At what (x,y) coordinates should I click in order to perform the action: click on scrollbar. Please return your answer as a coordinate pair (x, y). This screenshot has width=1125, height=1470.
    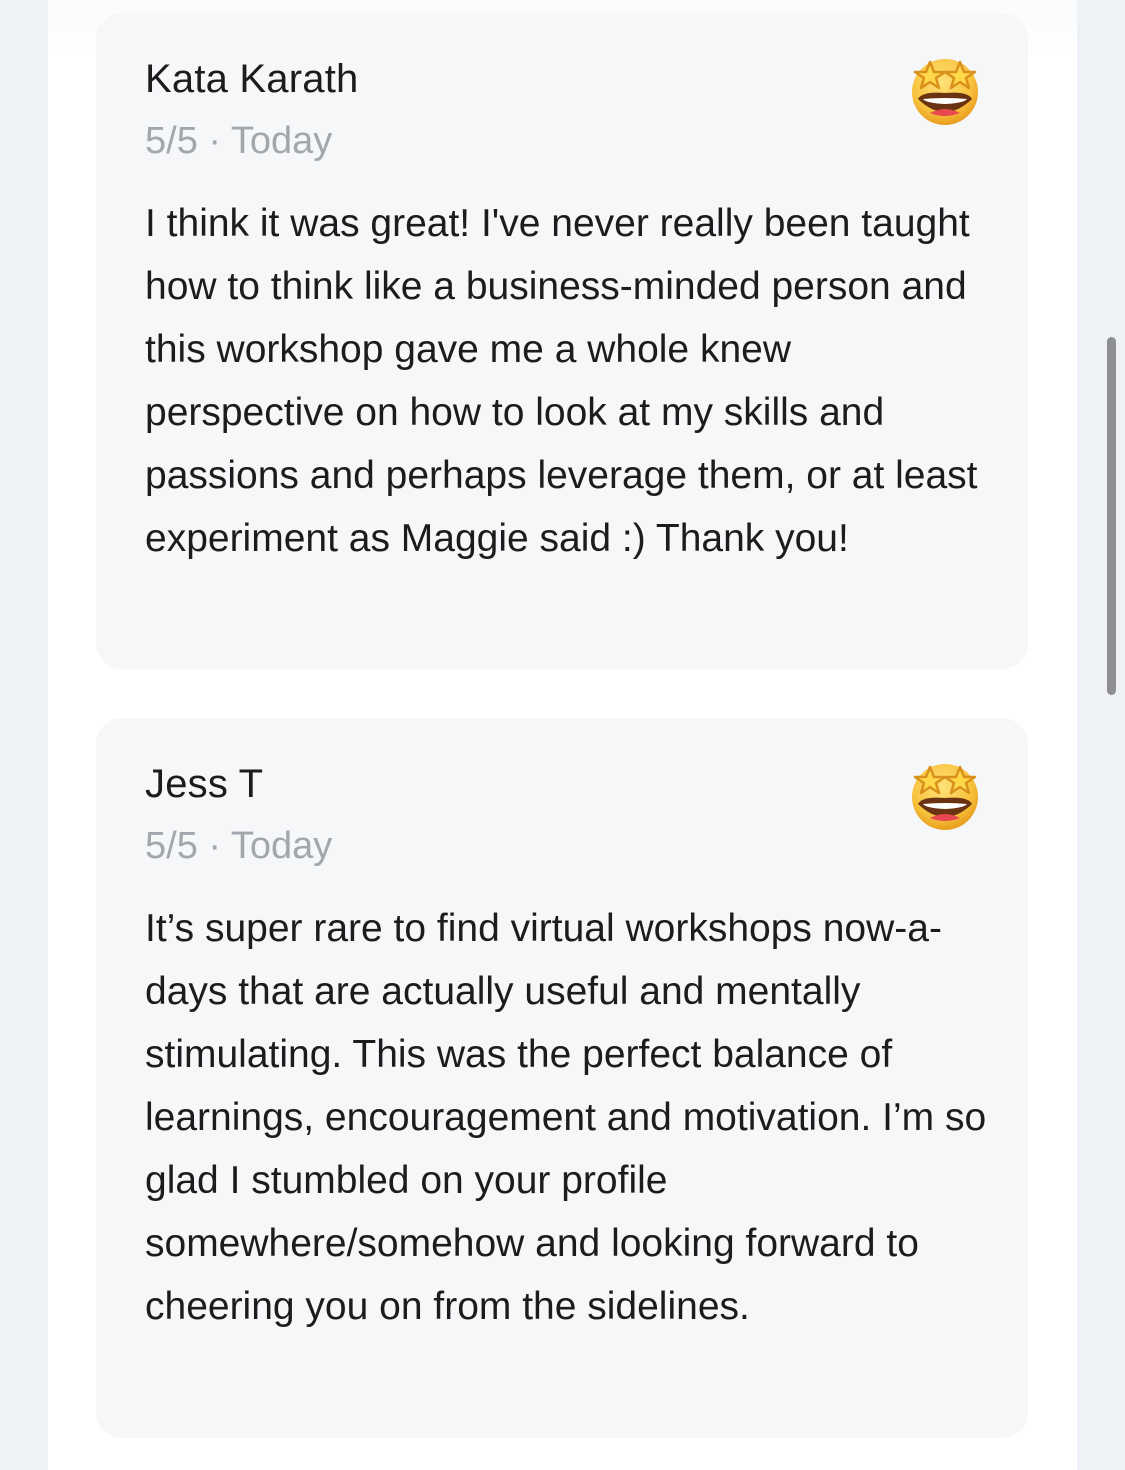
    Looking at the image, I should click on (1112, 735).